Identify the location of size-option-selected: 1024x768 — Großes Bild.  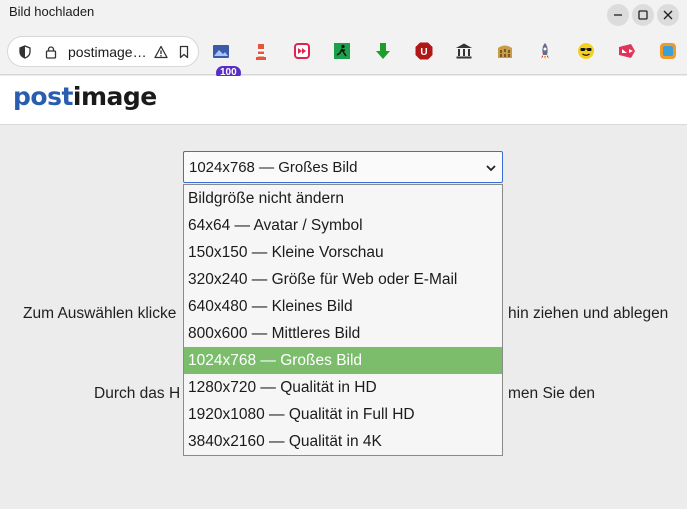
(343, 360).